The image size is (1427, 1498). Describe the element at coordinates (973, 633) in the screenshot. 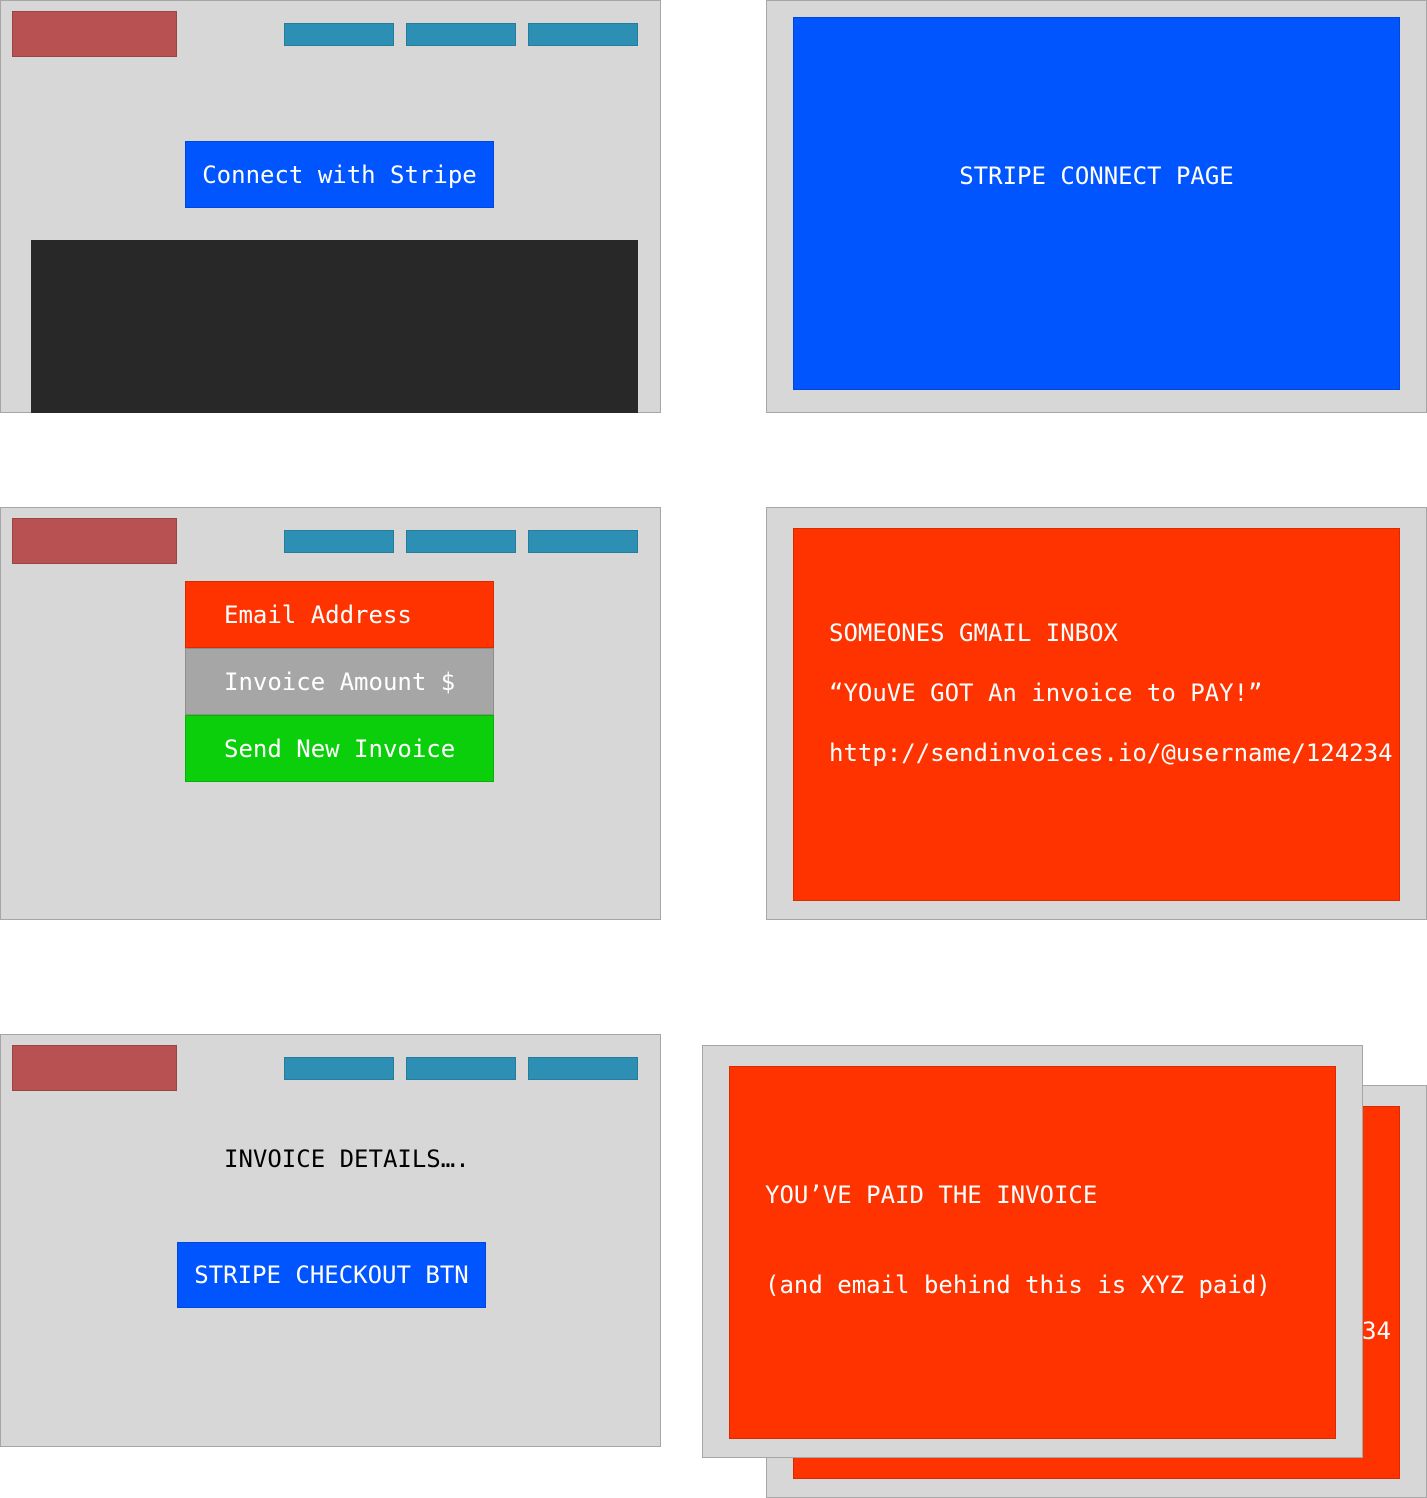

I see `inbox-heading: SOMEONES GMAIL INBOX` at that location.